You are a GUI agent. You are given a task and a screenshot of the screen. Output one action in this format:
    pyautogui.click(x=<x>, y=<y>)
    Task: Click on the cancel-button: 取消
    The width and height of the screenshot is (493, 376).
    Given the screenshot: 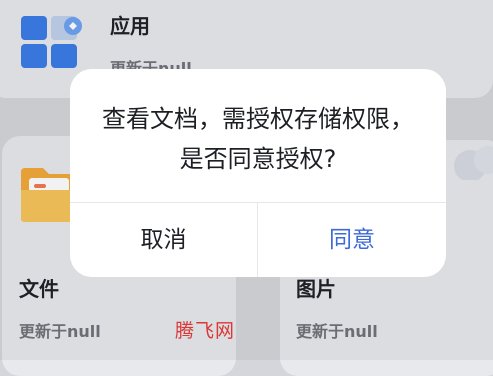 What is the action you would take?
    pyautogui.click(x=163, y=240)
    